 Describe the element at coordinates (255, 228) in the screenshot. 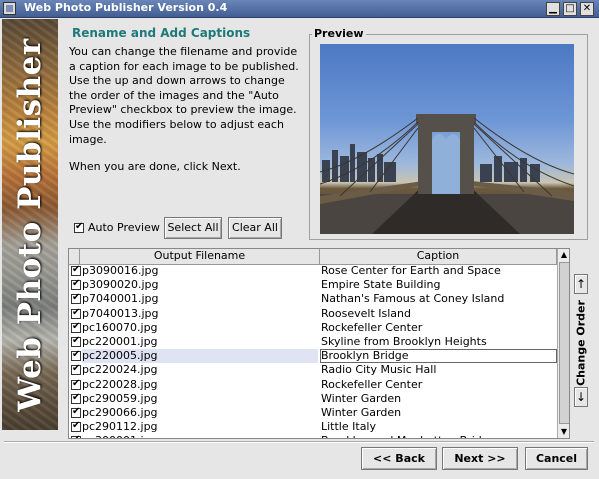

I see `clear-all-button: Clear All` at that location.